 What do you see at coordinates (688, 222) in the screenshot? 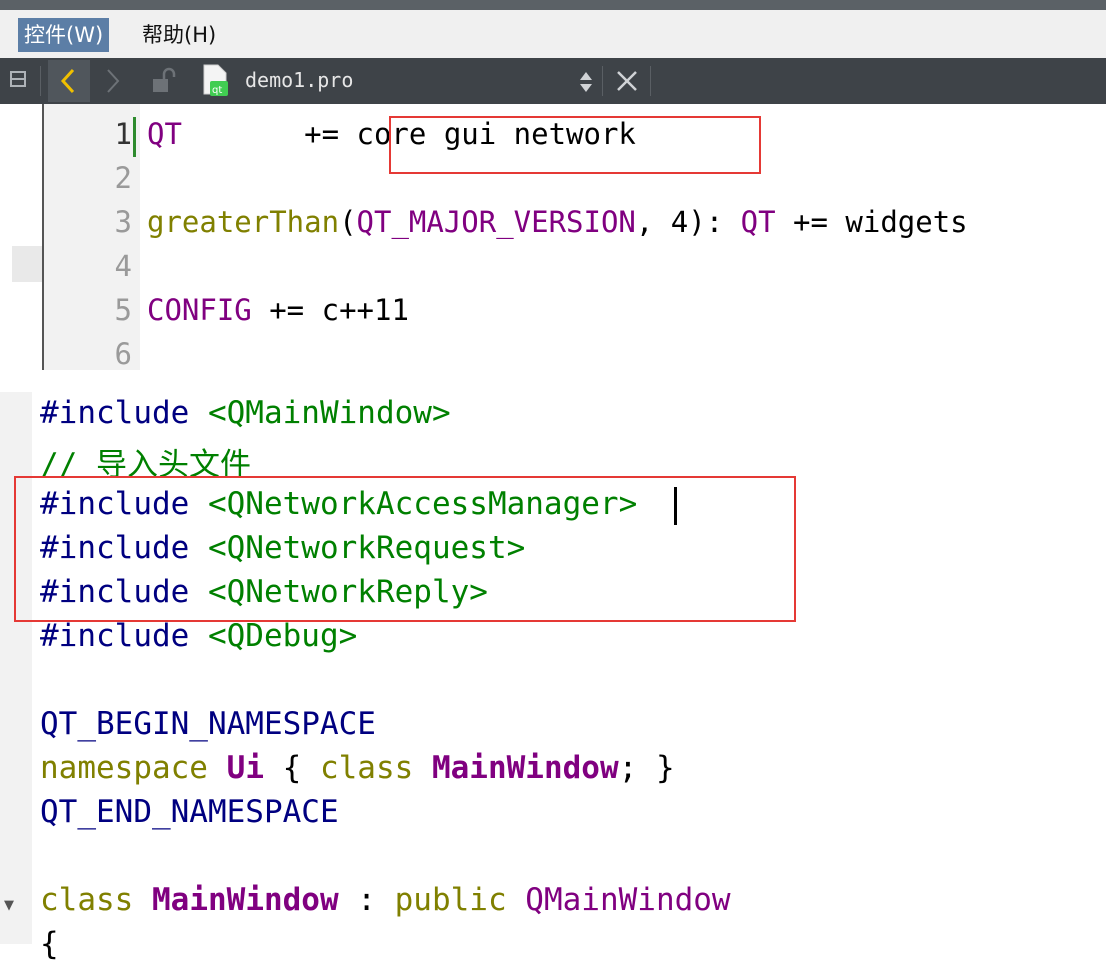
I see `code-token: , 4):` at bounding box center [688, 222].